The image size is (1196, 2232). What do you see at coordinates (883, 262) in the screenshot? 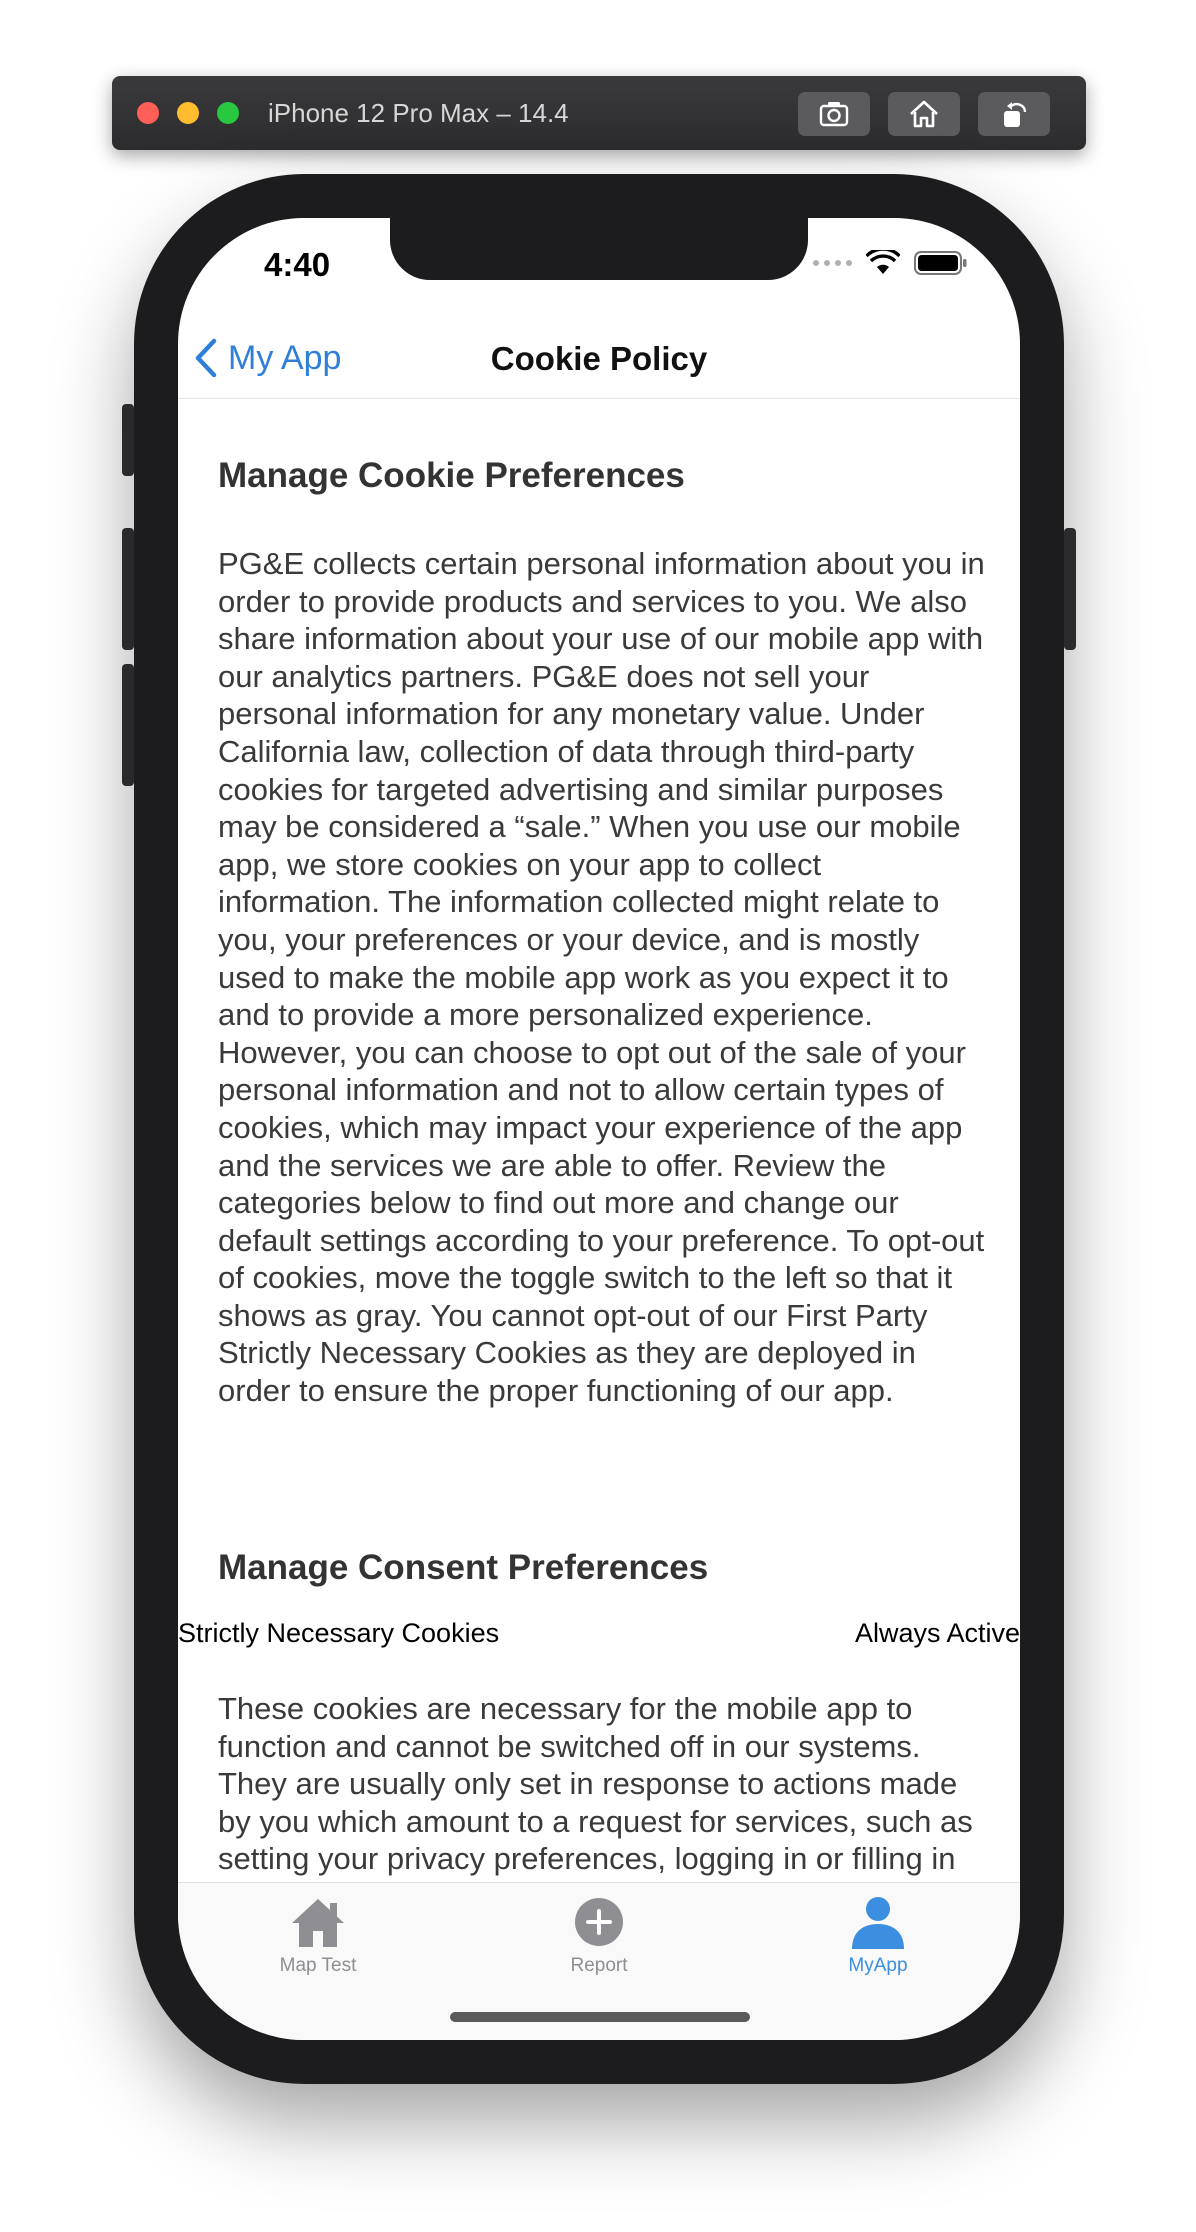
I see `wifi-icon` at bounding box center [883, 262].